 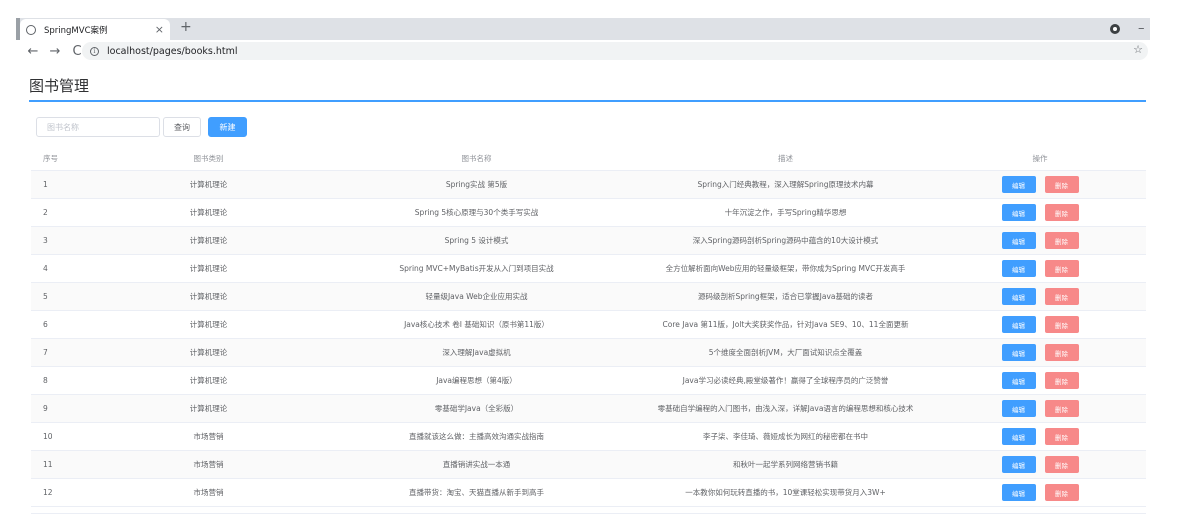 What do you see at coordinates (182, 127) in the screenshot?
I see `query-button: 查询` at bounding box center [182, 127].